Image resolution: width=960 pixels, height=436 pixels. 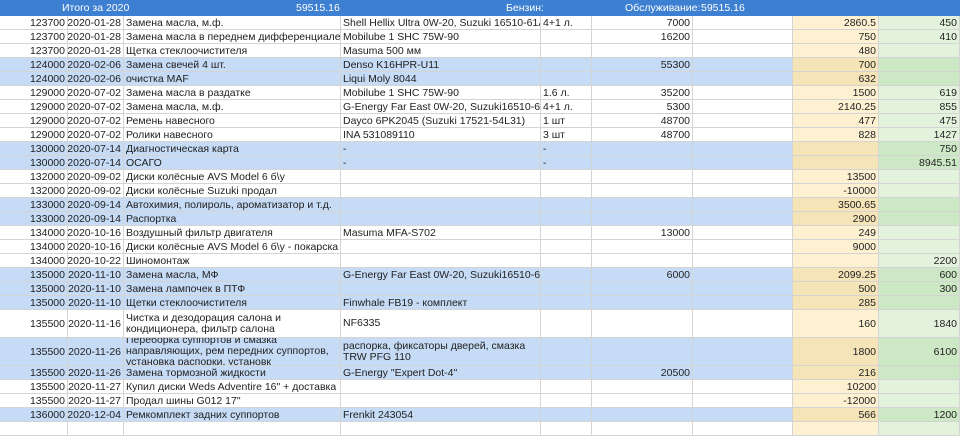 I want to click on cell-km: 124000, so click(x=34, y=78).